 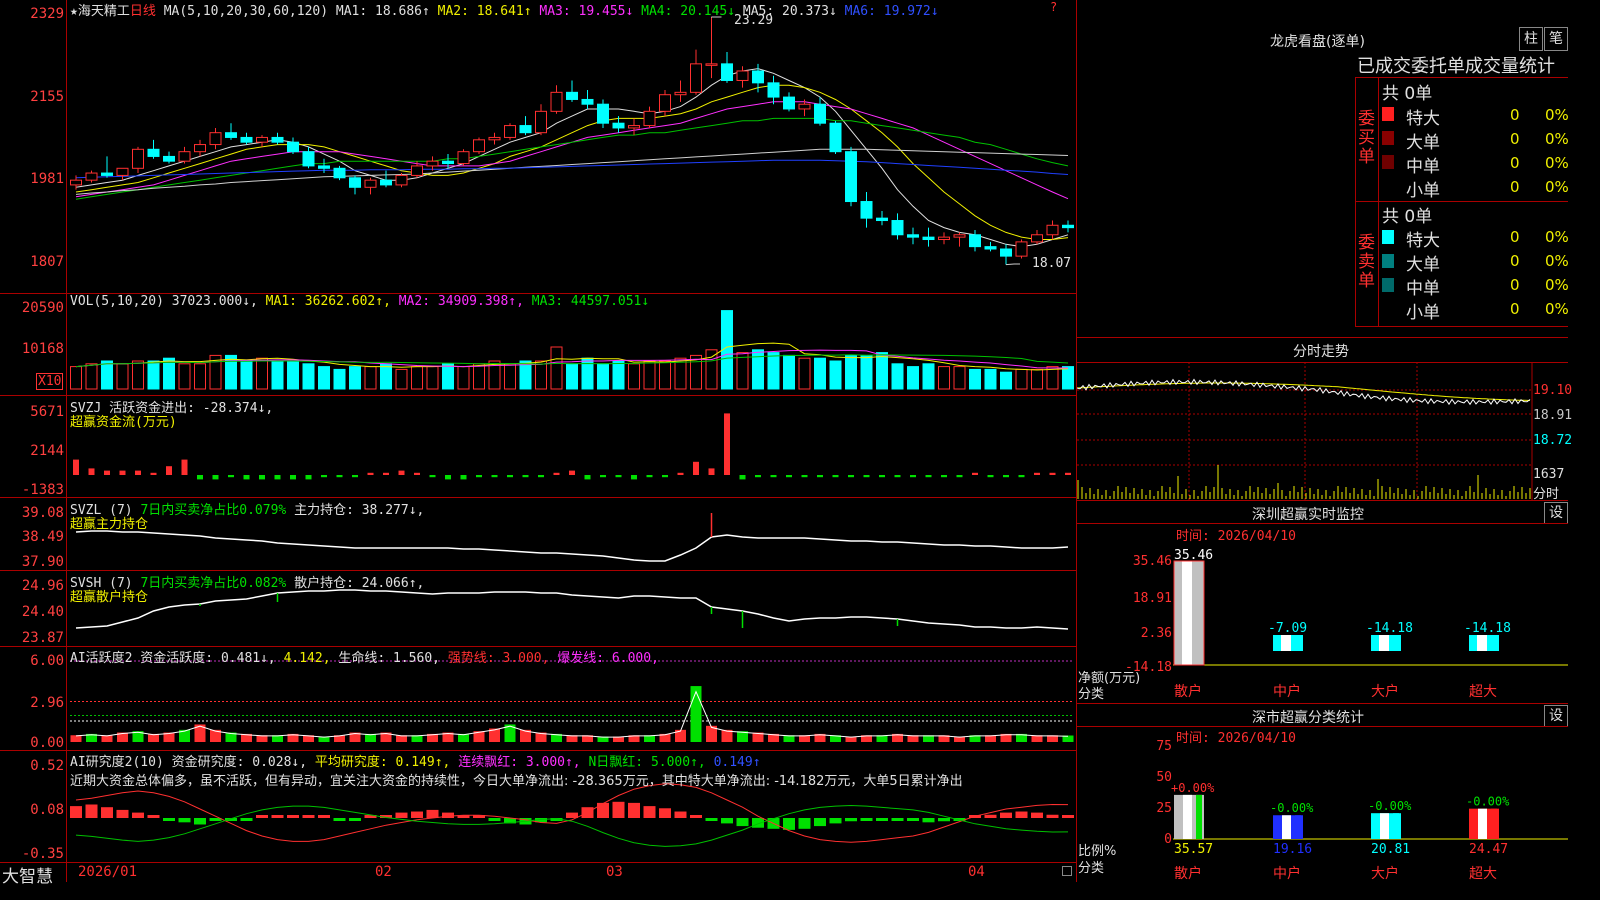 What do you see at coordinates (1286, 827) in the screenshot?
I see `stats-bar-highlight` at bounding box center [1286, 827].